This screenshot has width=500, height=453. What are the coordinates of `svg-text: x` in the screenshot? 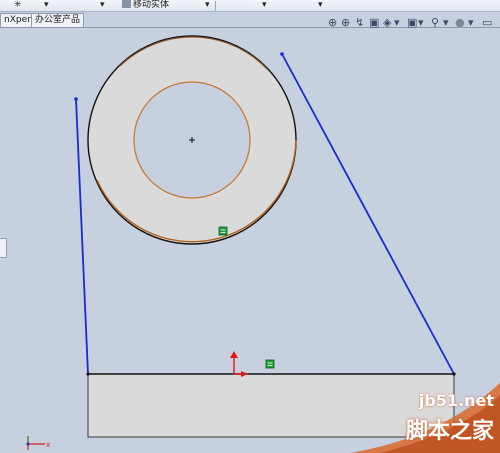 It's located at (48, 445).